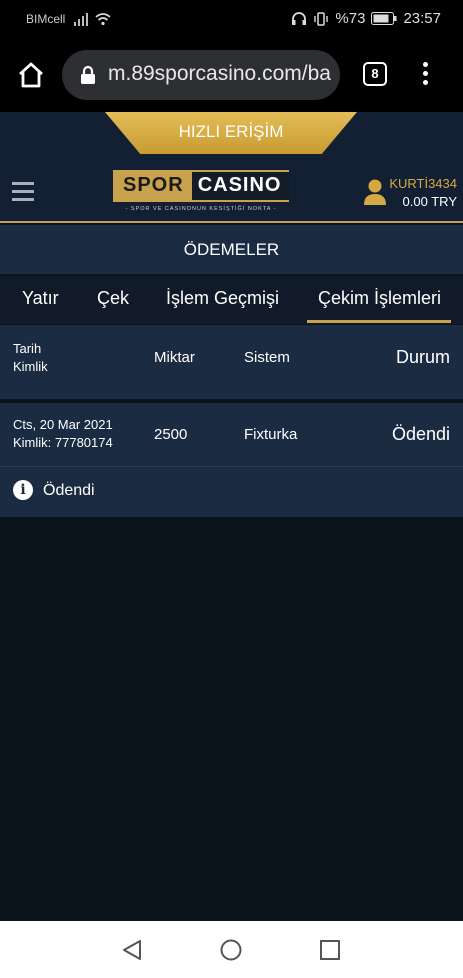  What do you see at coordinates (422, 18) in the screenshot?
I see `clock: 23:57` at bounding box center [422, 18].